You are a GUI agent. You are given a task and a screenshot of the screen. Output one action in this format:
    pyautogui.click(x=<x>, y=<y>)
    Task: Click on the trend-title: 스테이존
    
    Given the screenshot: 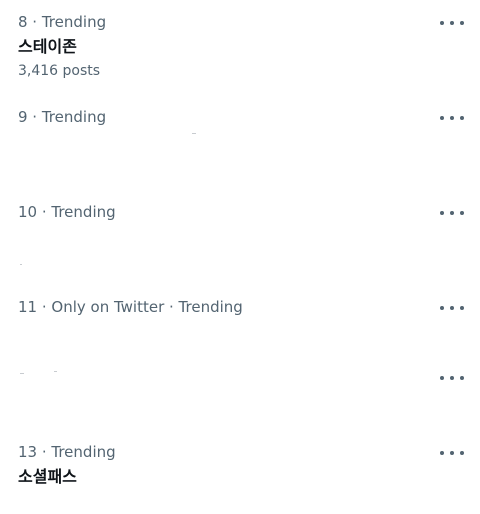 What is the action you would take?
    pyautogui.click(x=47, y=46)
    